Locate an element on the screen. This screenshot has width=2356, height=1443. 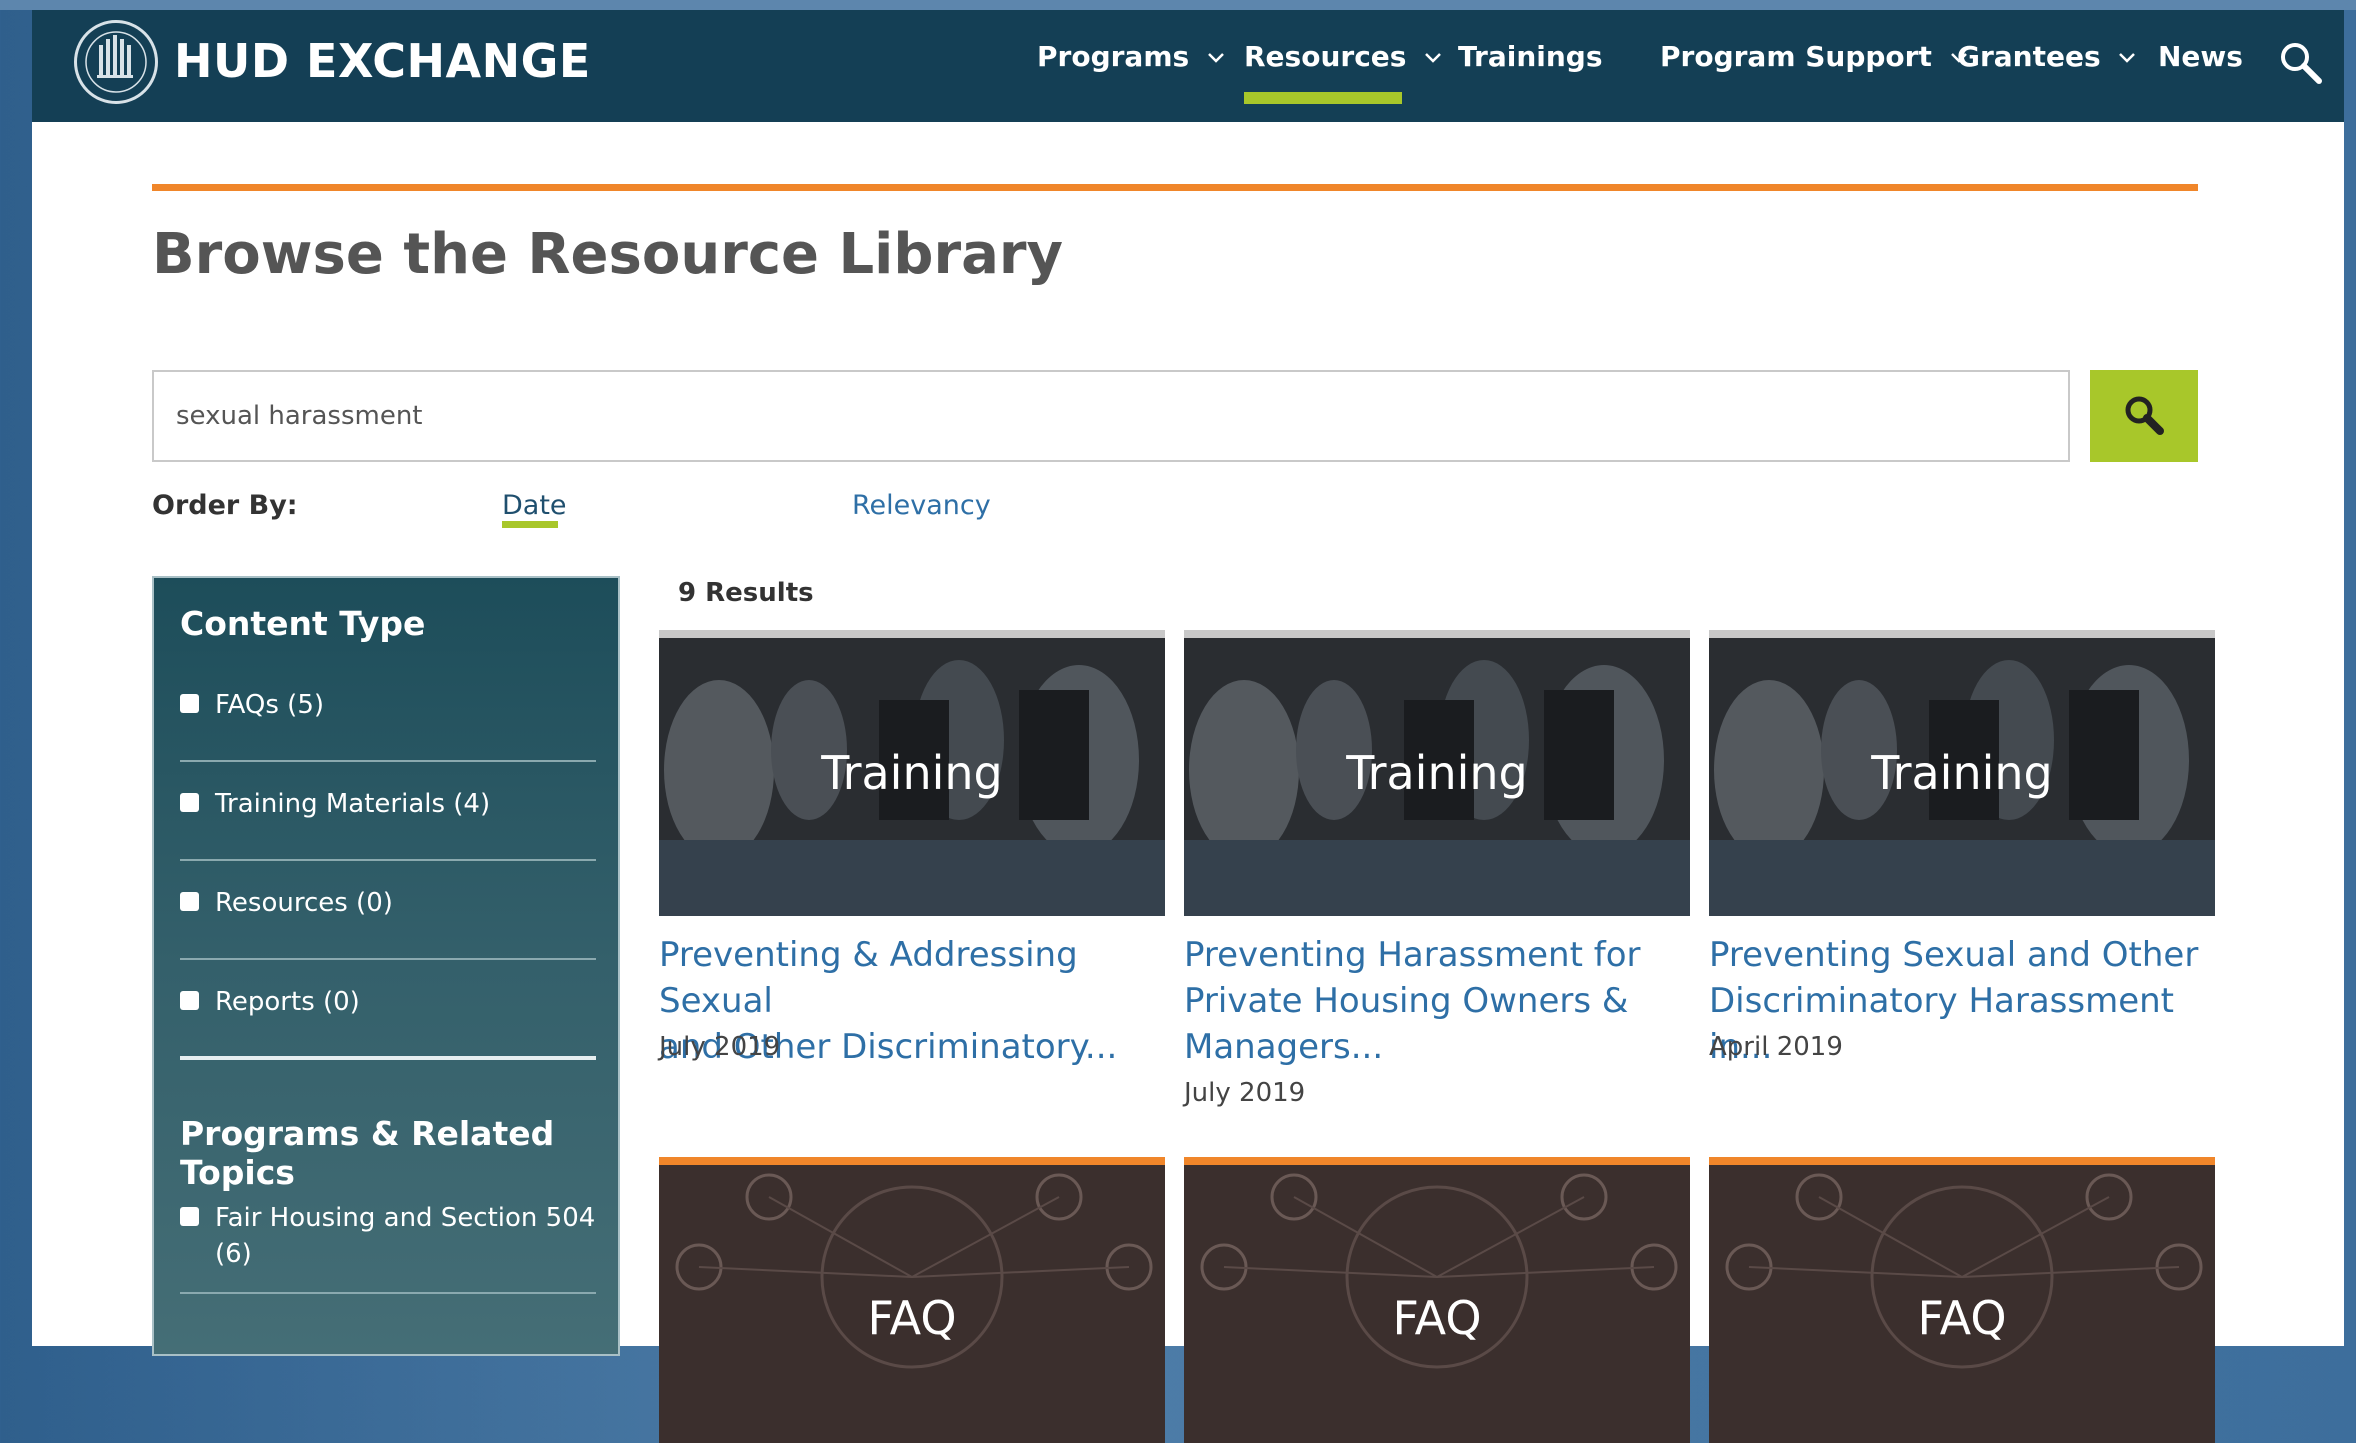
nav-active-indicator is located at coordinates (1323, 98).